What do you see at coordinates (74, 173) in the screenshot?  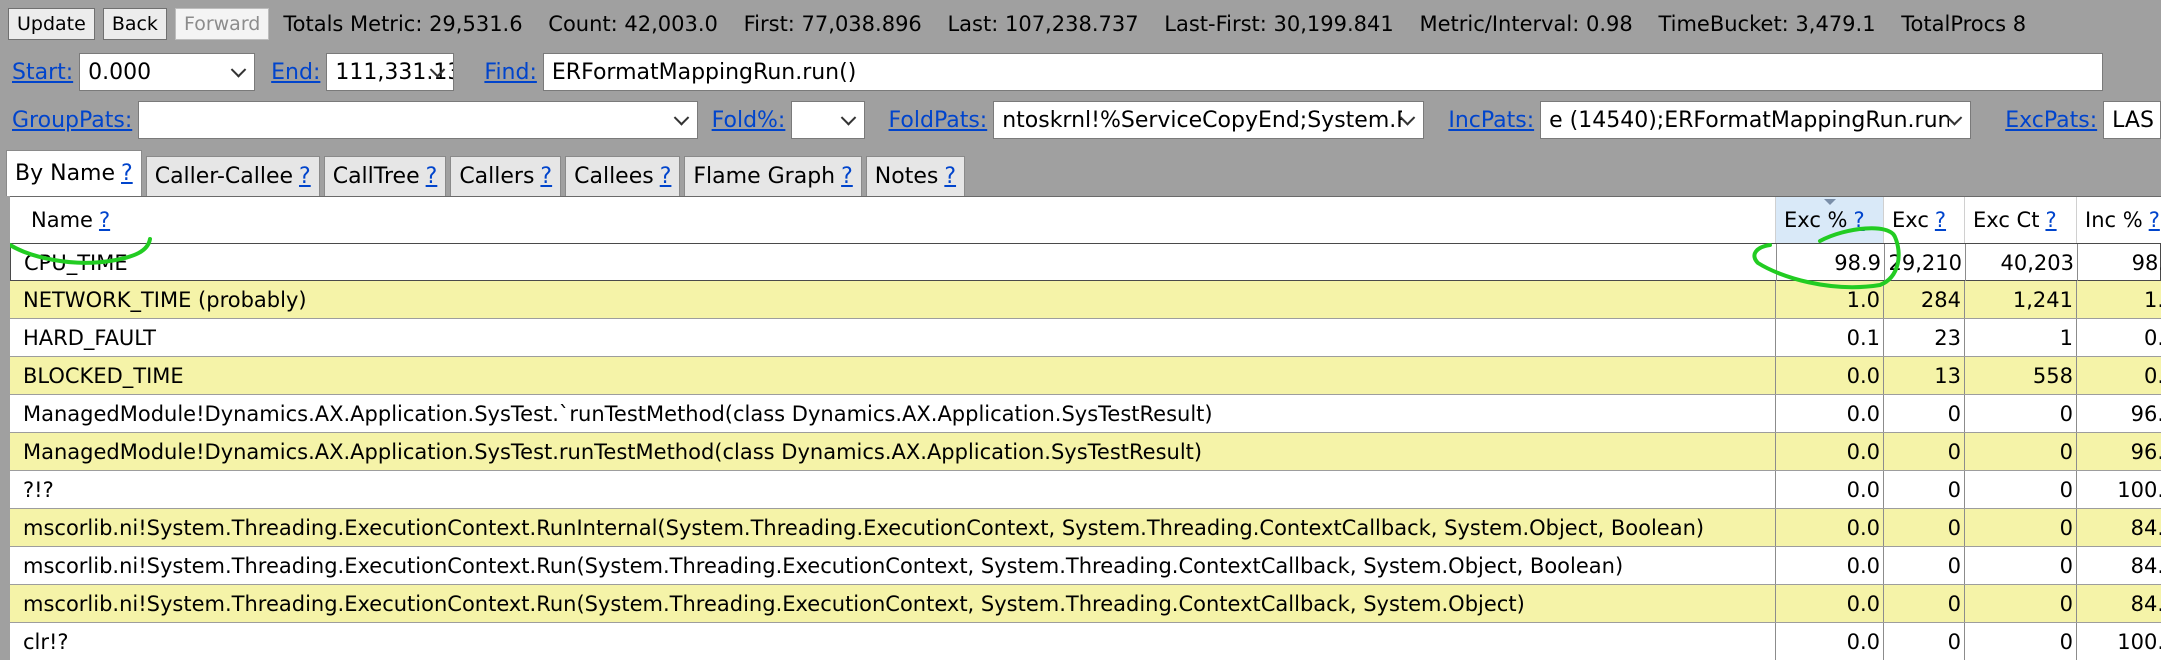 I see `tab-by-name: By Name ?` at bounding box center [74, 173].